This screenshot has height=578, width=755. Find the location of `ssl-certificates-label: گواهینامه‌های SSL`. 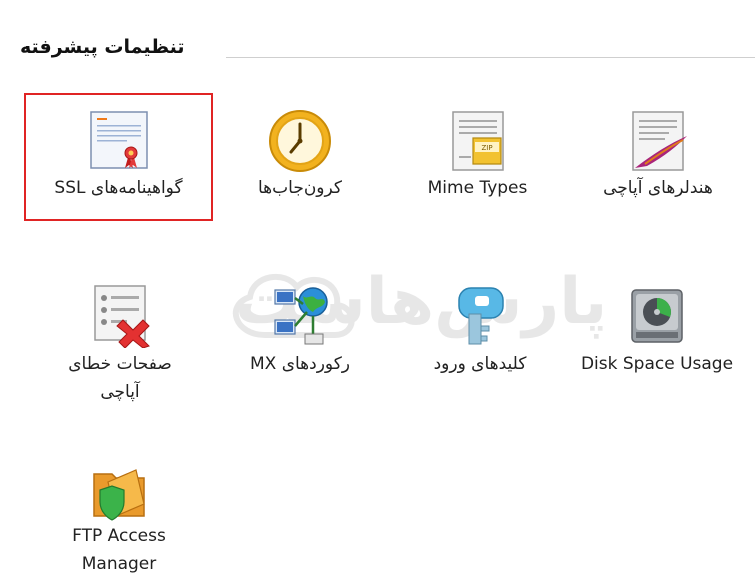

ssl-certificates-label: گواهینامه‌های SSL is located at coordinates (118, 188).